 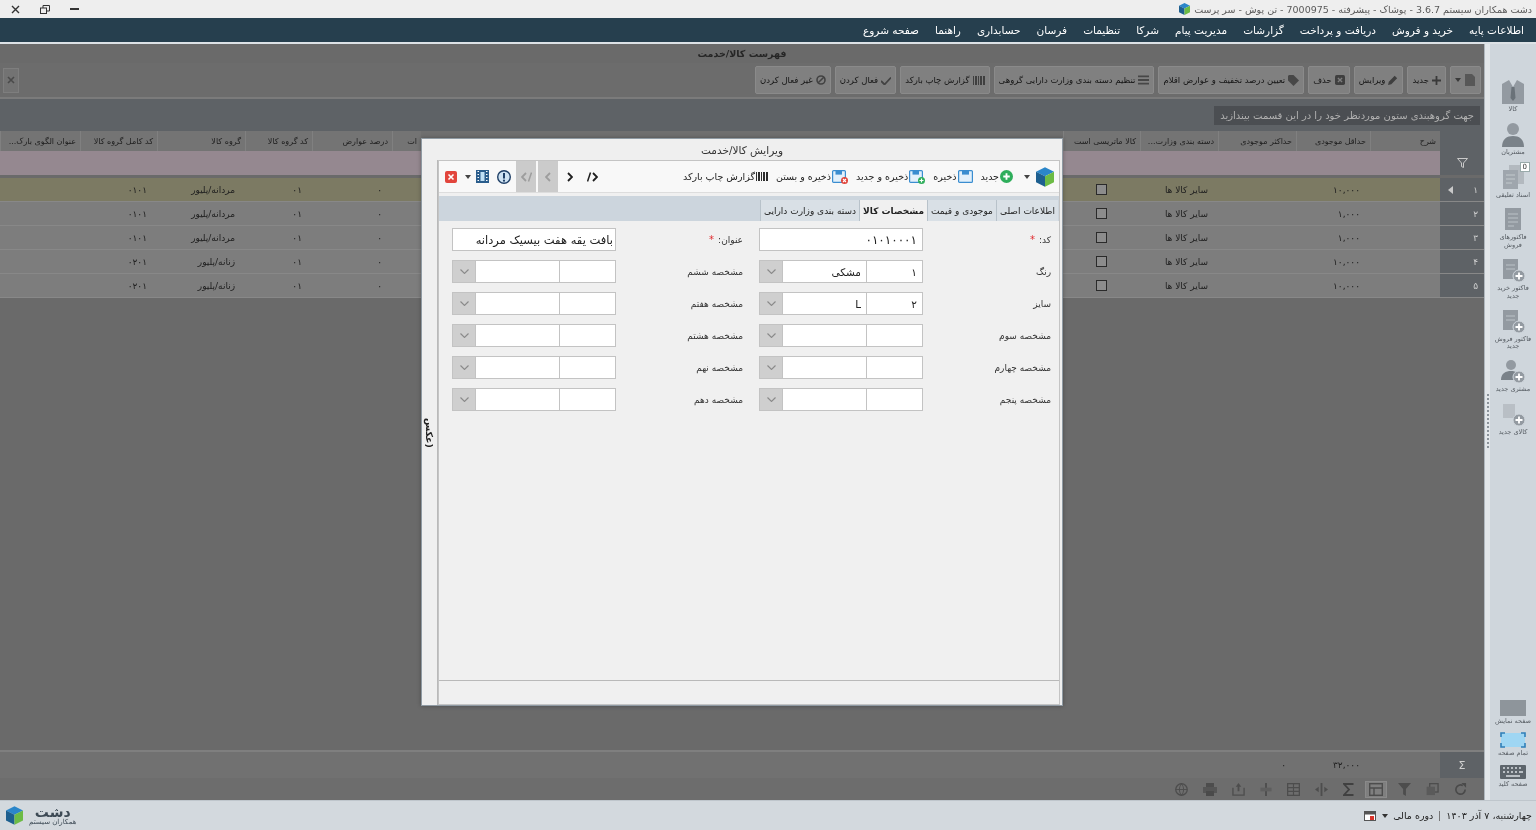 What do you see at coordinates (1475, 261) in the screenshot?
I see `row-number: ۴` at bounding box center [1475, 261].